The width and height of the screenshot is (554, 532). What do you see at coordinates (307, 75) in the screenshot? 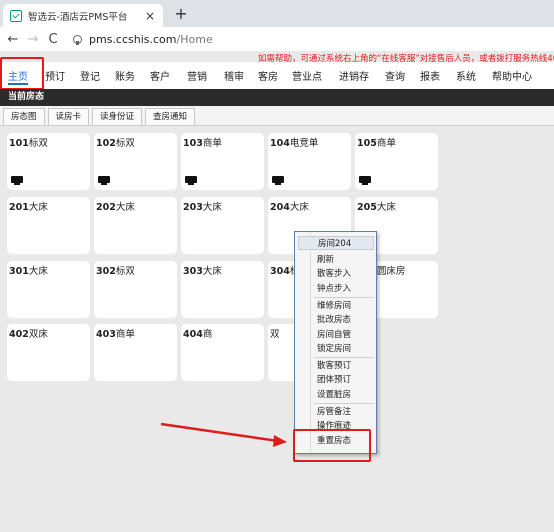
I see `menu-item-8: 营业点` at bounding box center [307, 75].